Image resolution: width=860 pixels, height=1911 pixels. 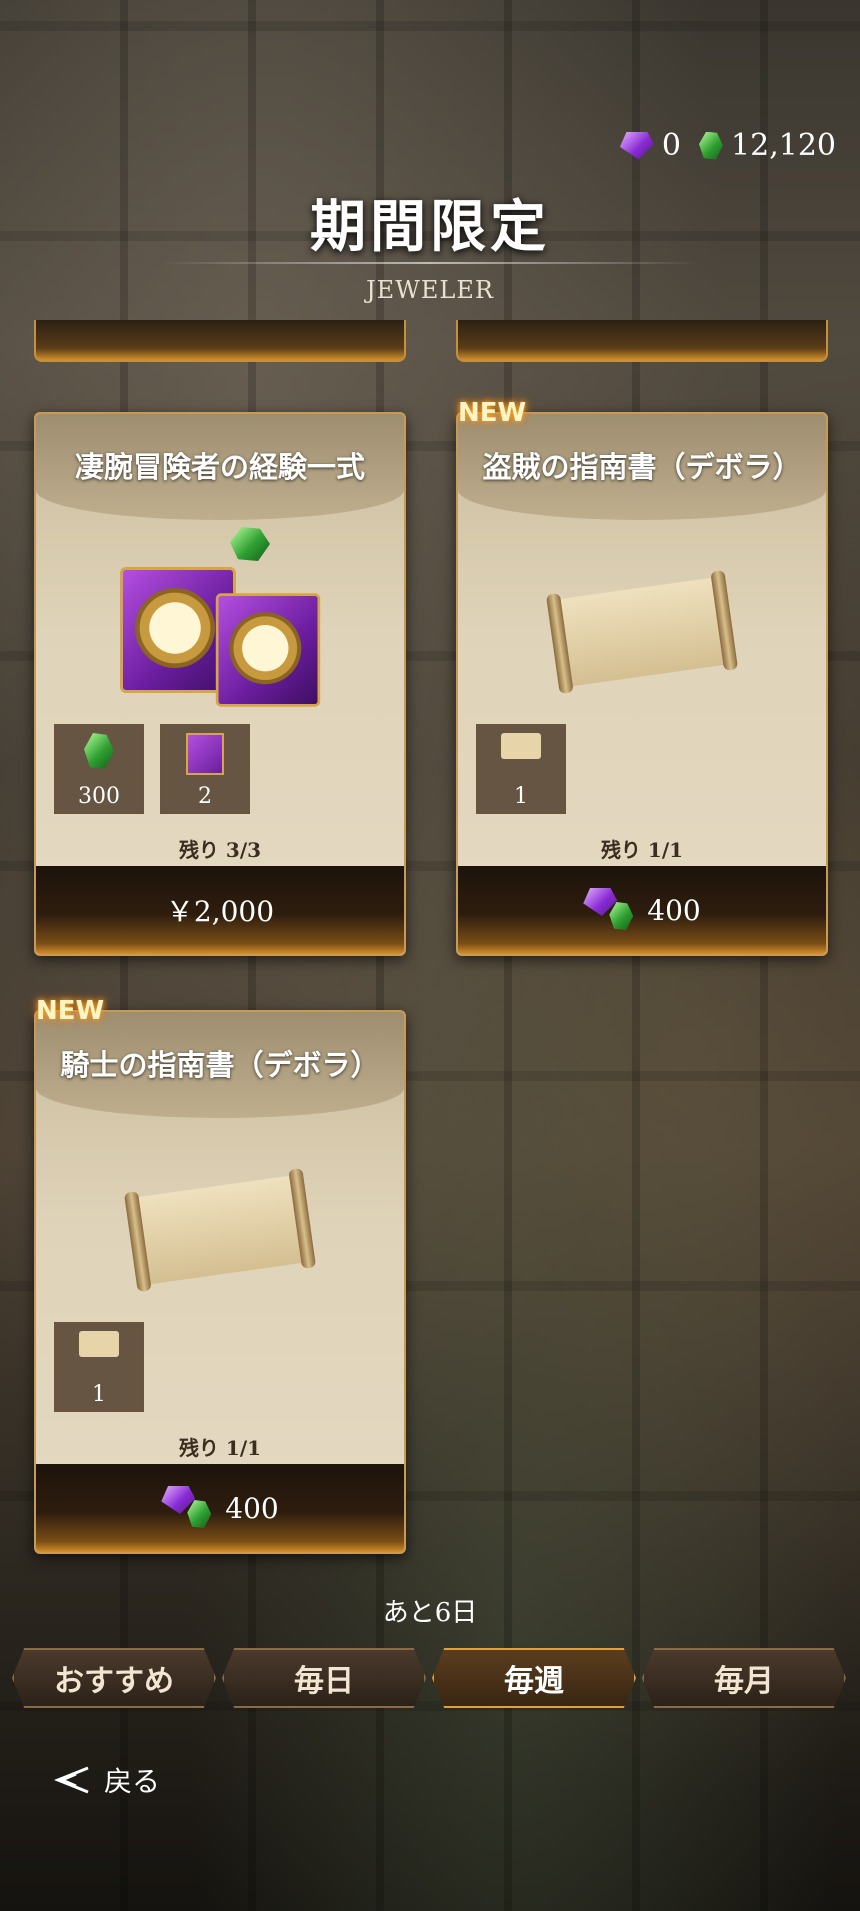 What do you see at coordinates (534, 1678) in the screenshot?
I see `tab-weekly: 毎週` at bounding box center [534, 1678].